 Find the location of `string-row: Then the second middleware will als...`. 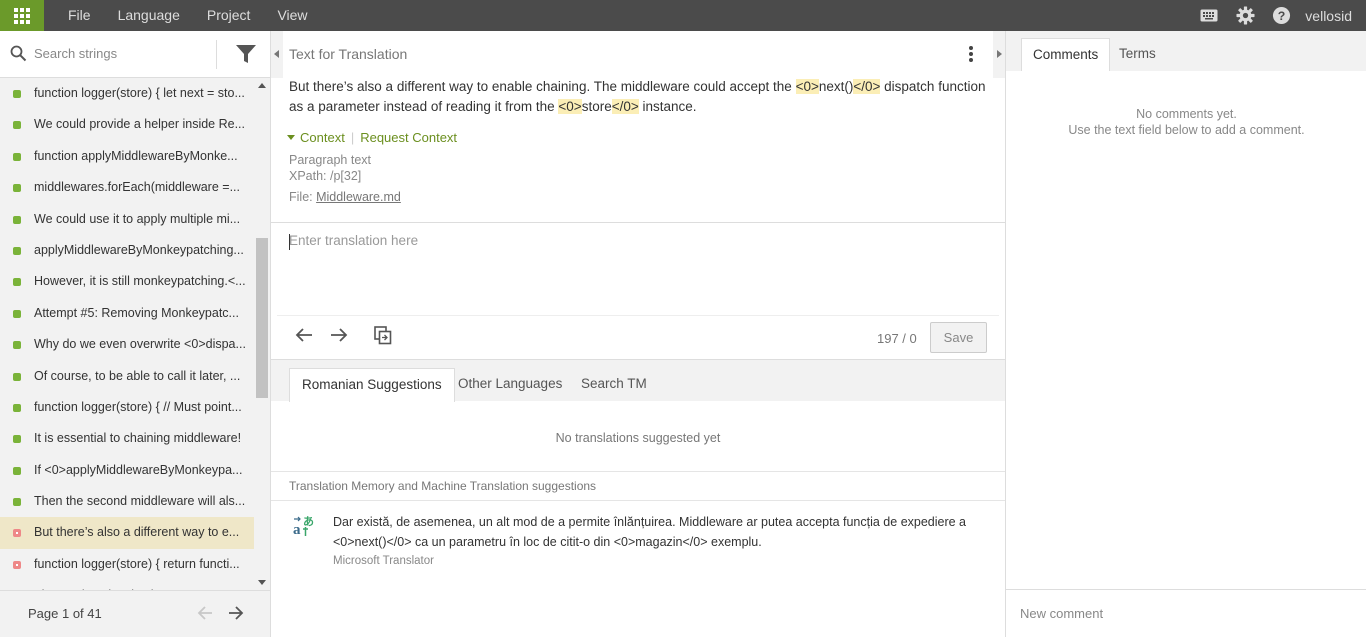

string-row: Then the second middleware will als... is located at coordinates (127, 501).